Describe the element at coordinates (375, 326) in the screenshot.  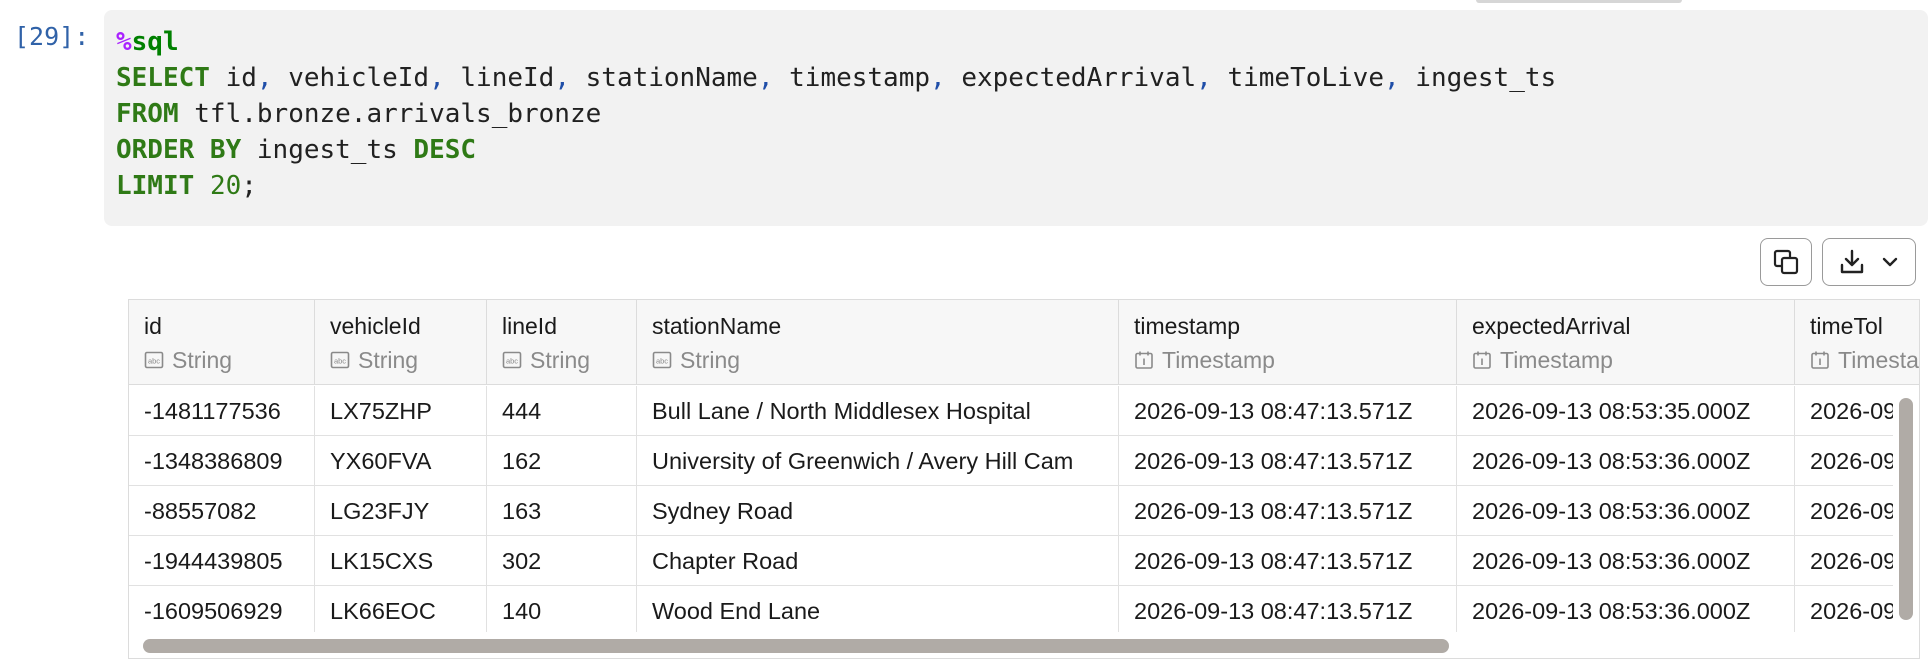
I see `column-name: vehicleId` at that location.